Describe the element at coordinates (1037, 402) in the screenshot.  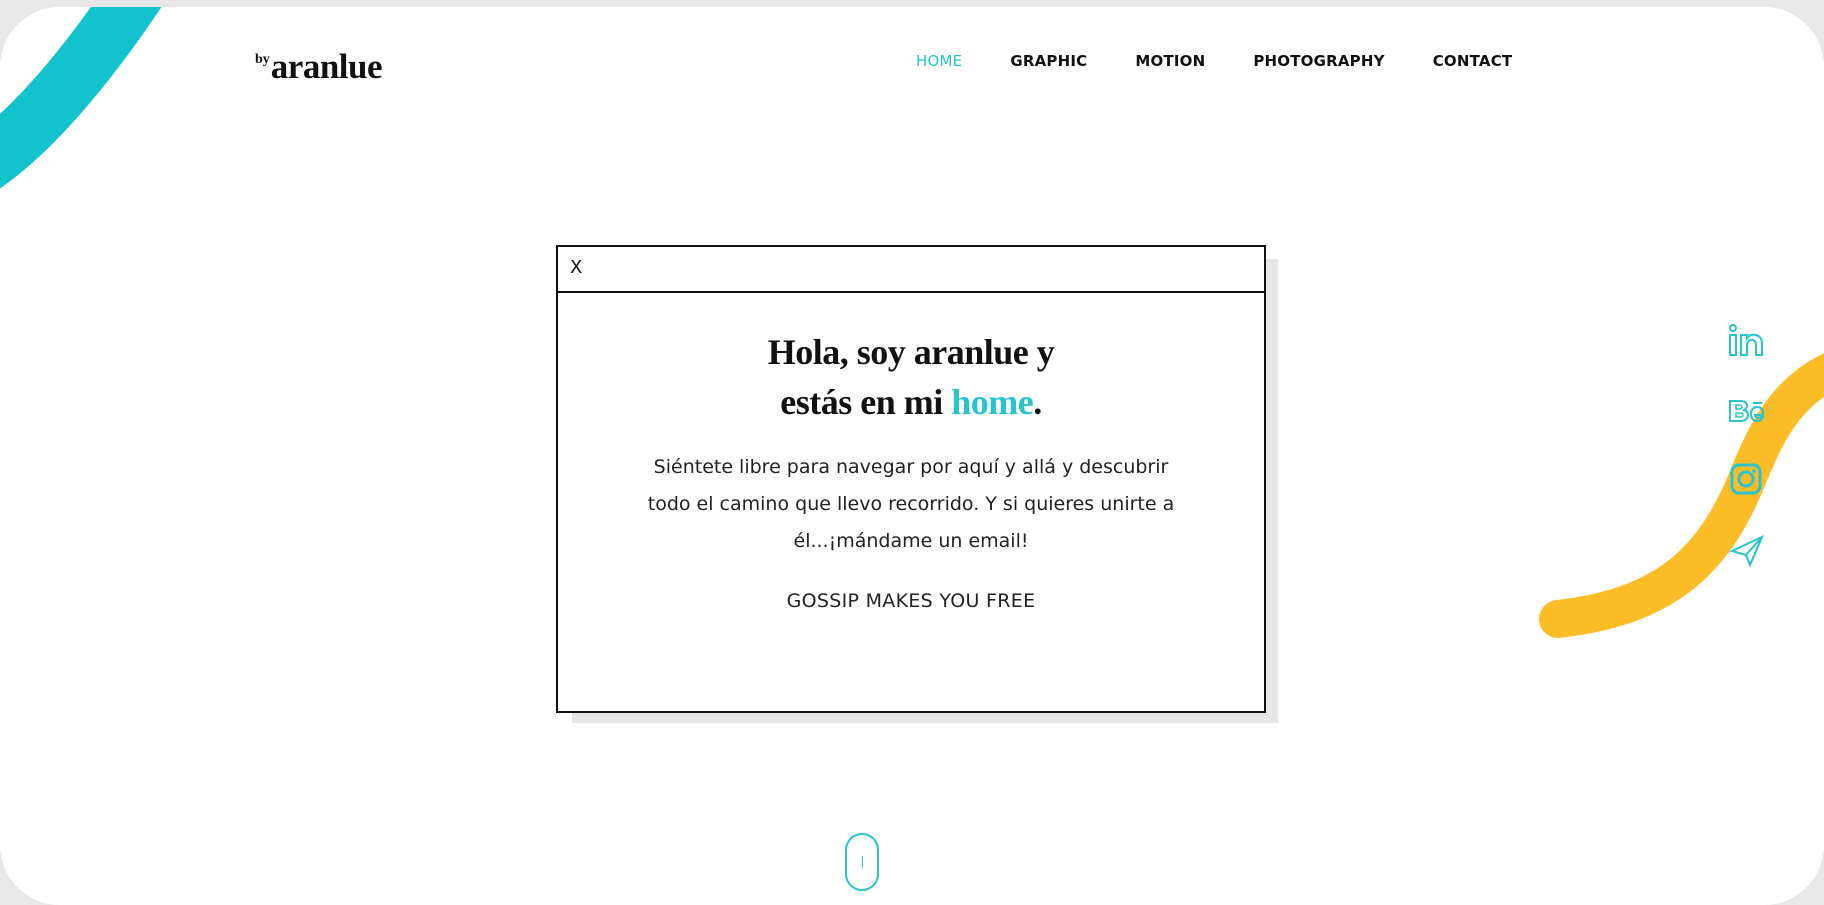
I see `dialog-heading-post: .` at that location.